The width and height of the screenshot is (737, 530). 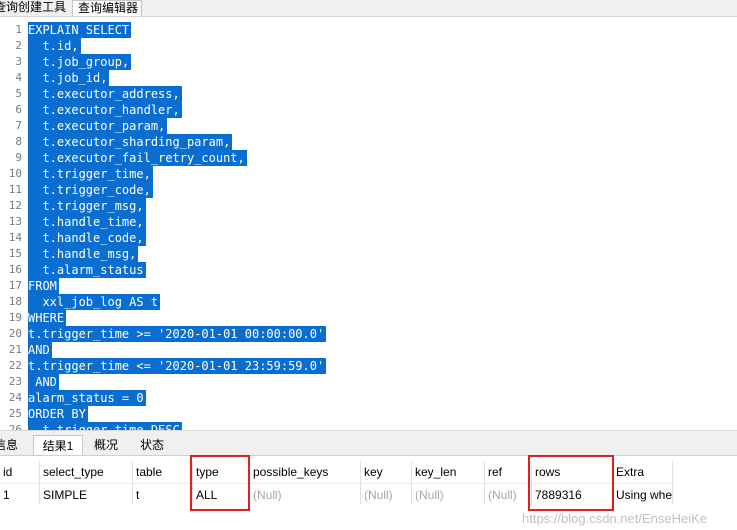 What do you see at coordinates (368, 206) in the screenshot?
I see `code-line: 12 t.trigger_msg,` at bounding box center [368, 206].